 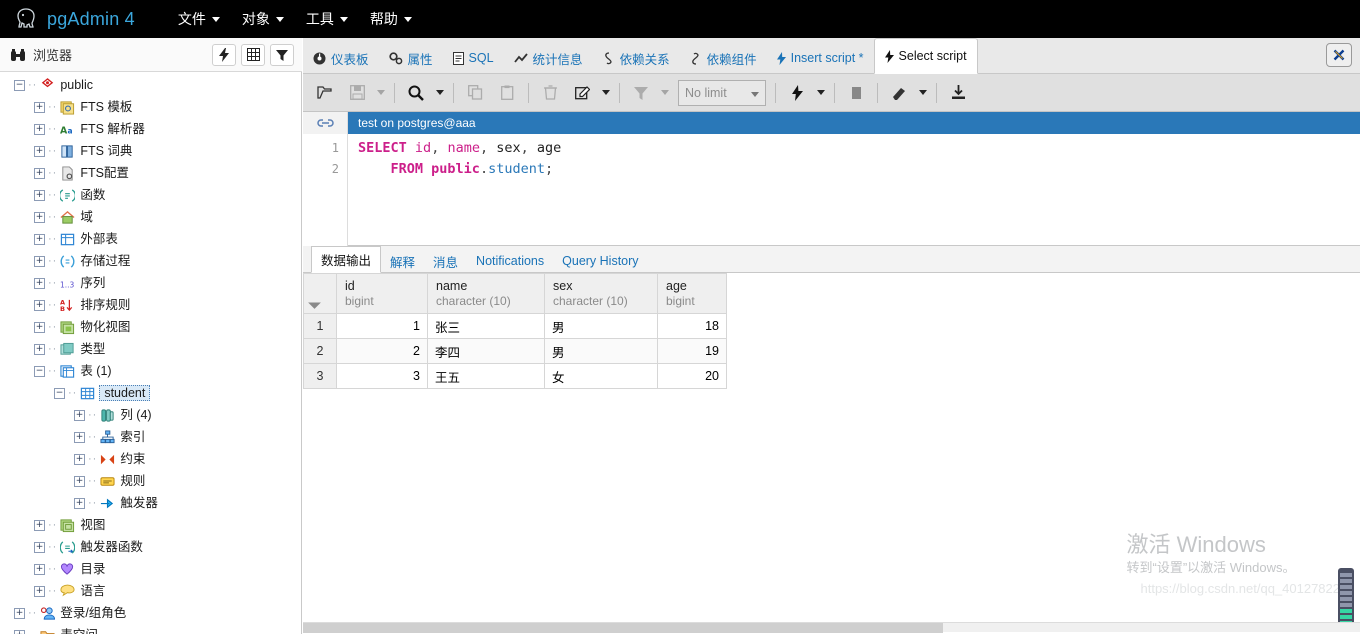 I want to click on connection-bar: test on postgres@aaa, so click(x=854, y=123).